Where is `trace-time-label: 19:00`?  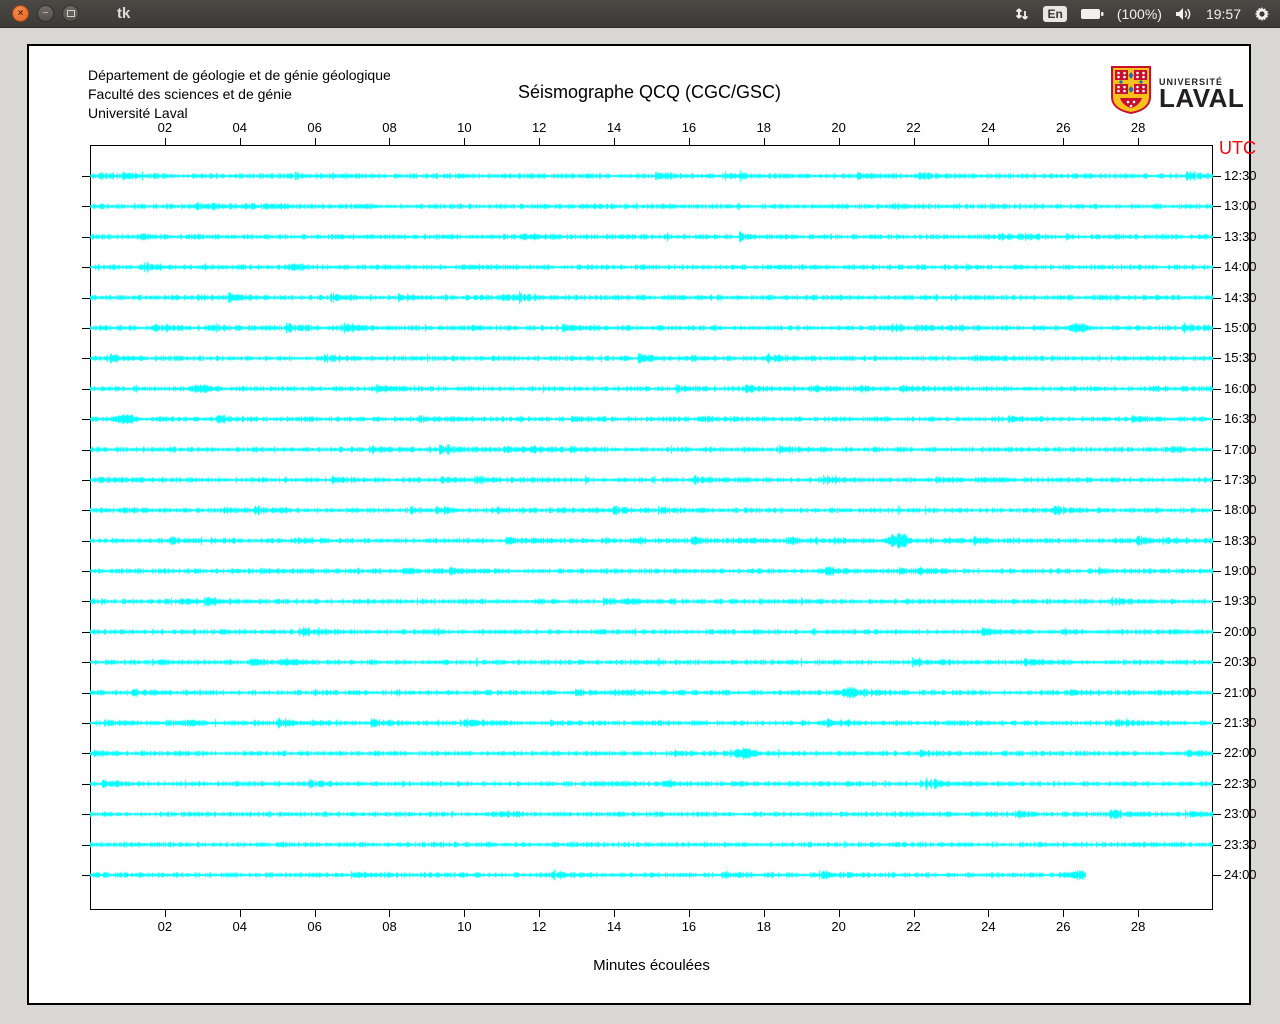
trace-time-label: 19:00 is located at coordinates (1240, 571).